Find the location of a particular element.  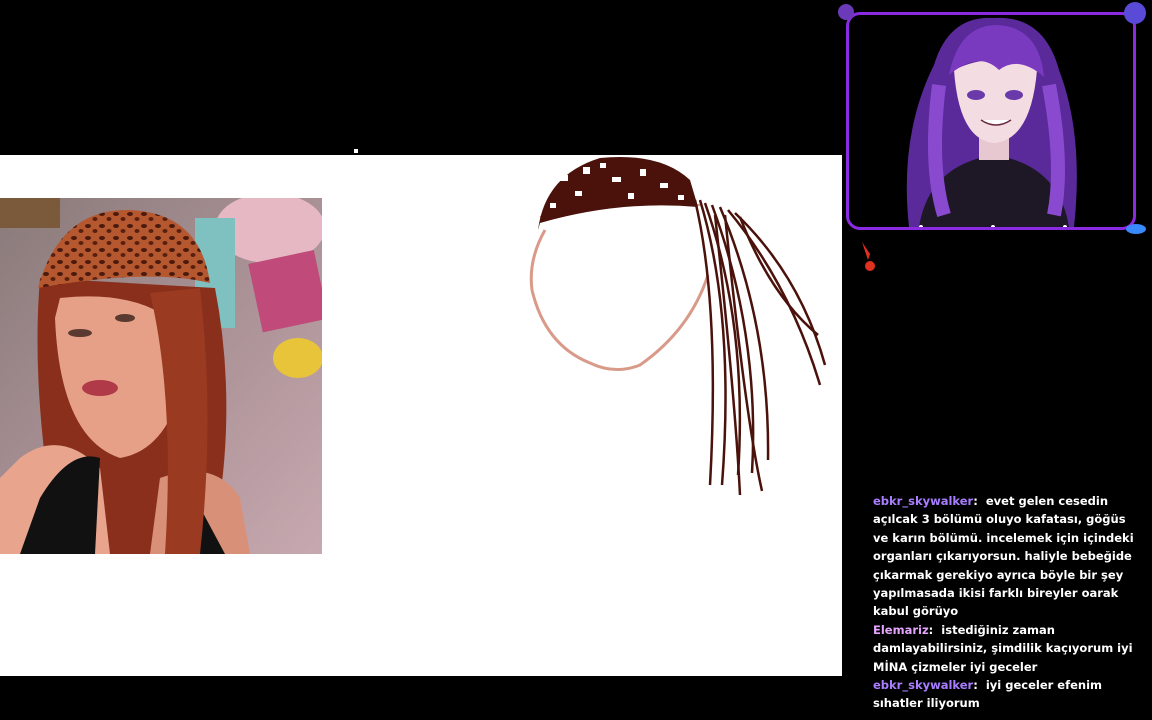

red-arrow-cursor-icon is located at coordinates (868, 256).